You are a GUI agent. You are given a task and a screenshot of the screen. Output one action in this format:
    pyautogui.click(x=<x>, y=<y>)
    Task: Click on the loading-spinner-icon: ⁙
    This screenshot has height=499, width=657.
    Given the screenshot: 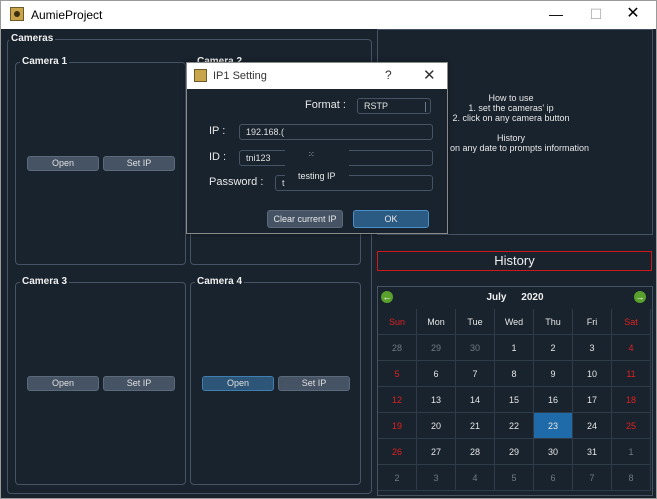 What is the action you would take?
    pyautogui.click(x=311, y=154)
    